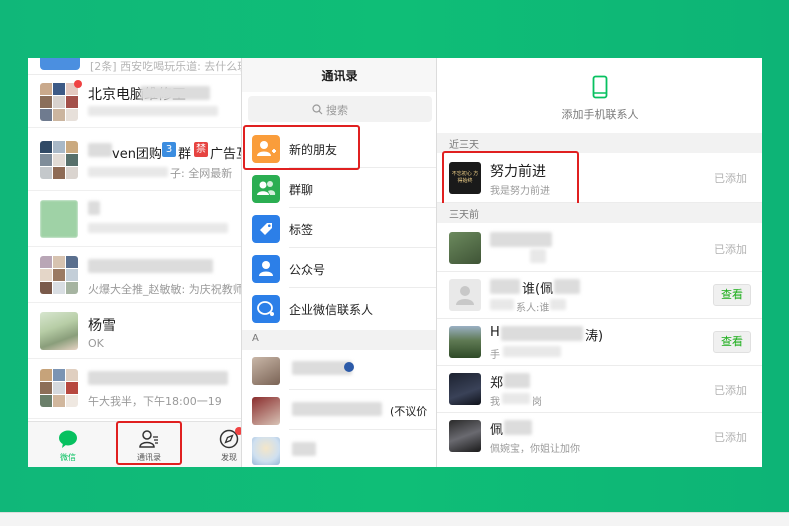 This screenshot has height=526, width=789. What do you see at coordinates (510, 178) in the screenshot?
I see `highlight-box-friend` at bounding box center [510, 178].